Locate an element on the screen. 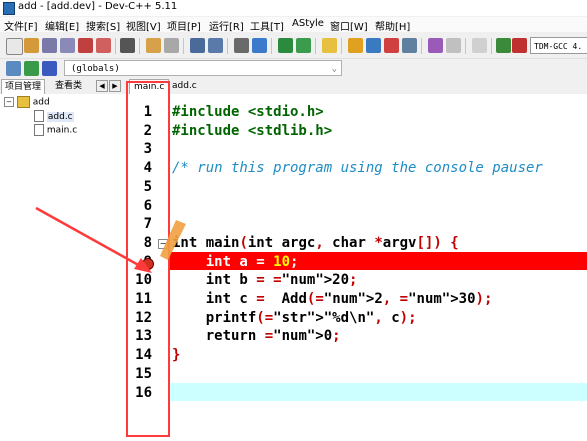 The image size is (587, 441). tree-project-node: − add is located at coordinates (27, 102).